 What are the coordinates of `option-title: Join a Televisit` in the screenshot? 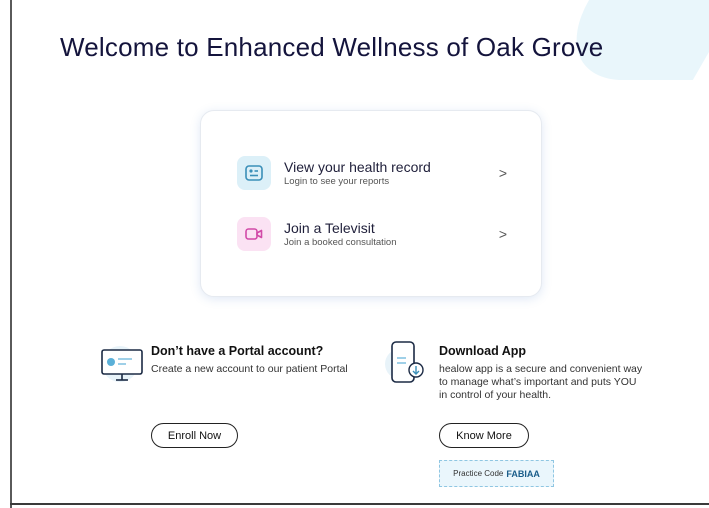 It's located at (329, 228).